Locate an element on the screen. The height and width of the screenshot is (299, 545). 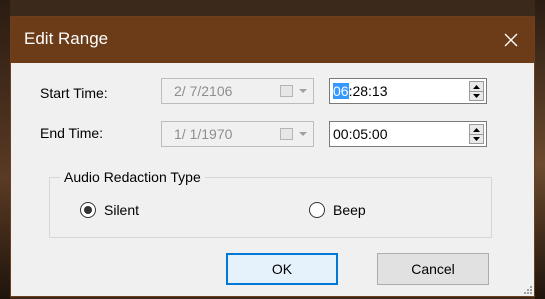
start-time-spinner is located at coordinates (476, 91).